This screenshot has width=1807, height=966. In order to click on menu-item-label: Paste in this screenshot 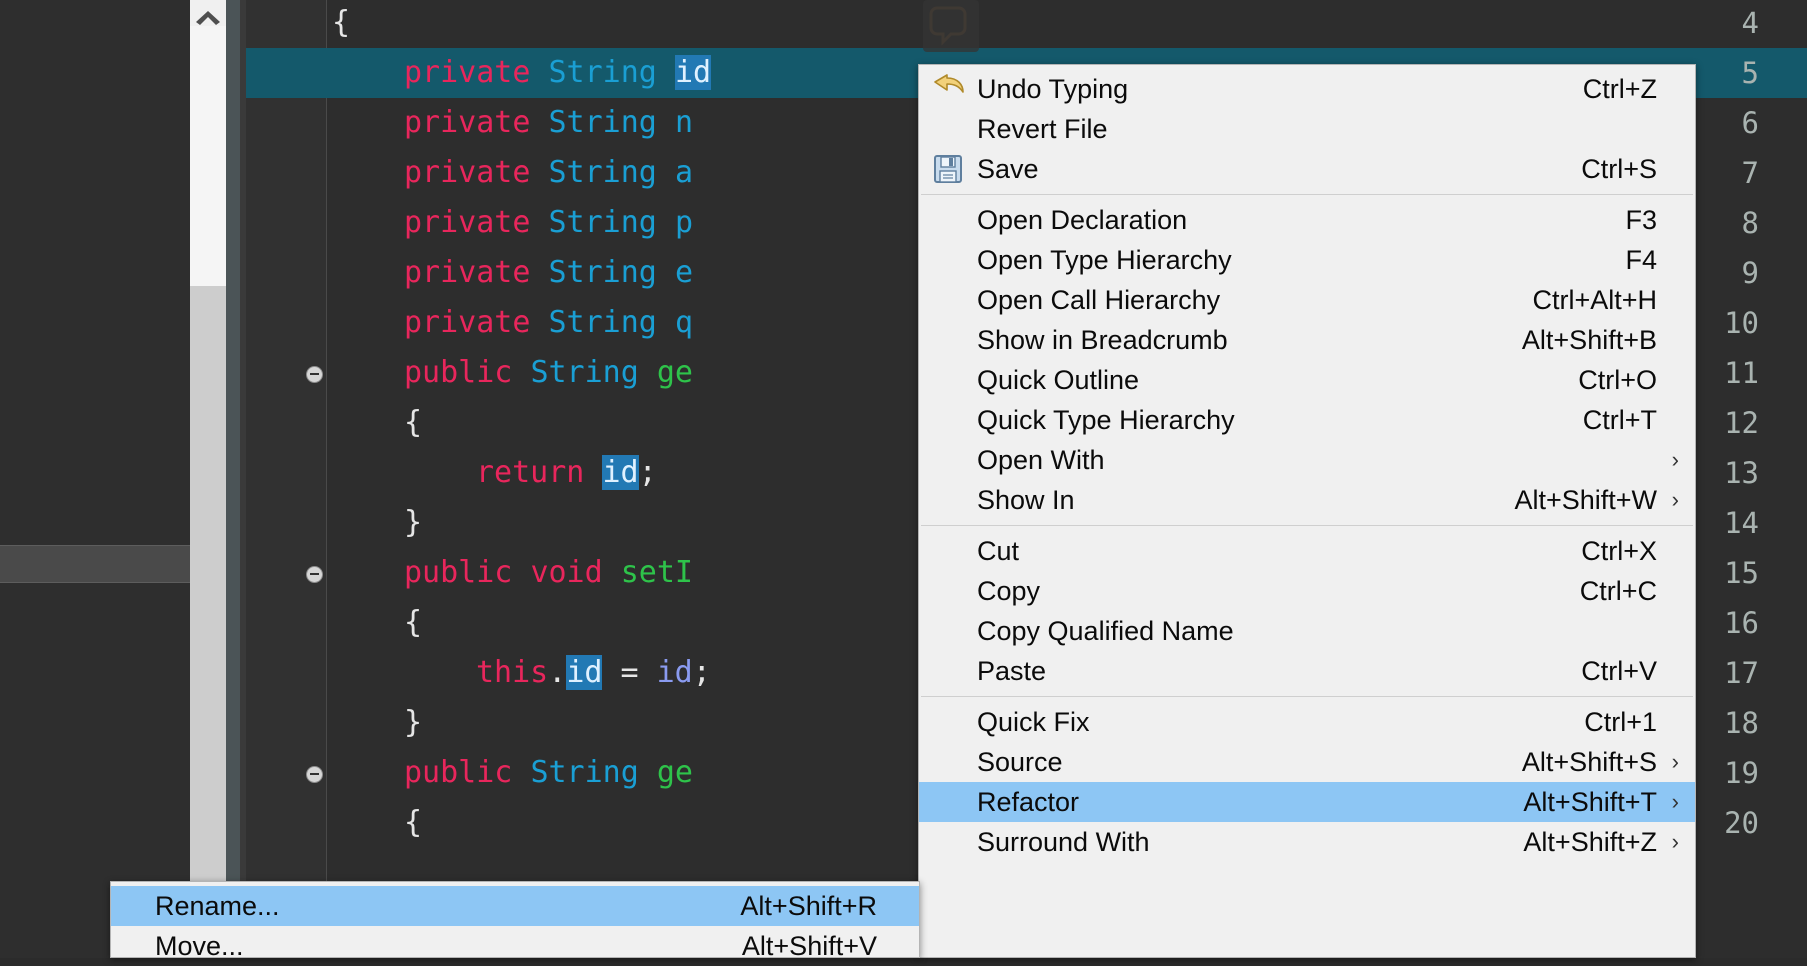, I will do `click(1012, 671)`.